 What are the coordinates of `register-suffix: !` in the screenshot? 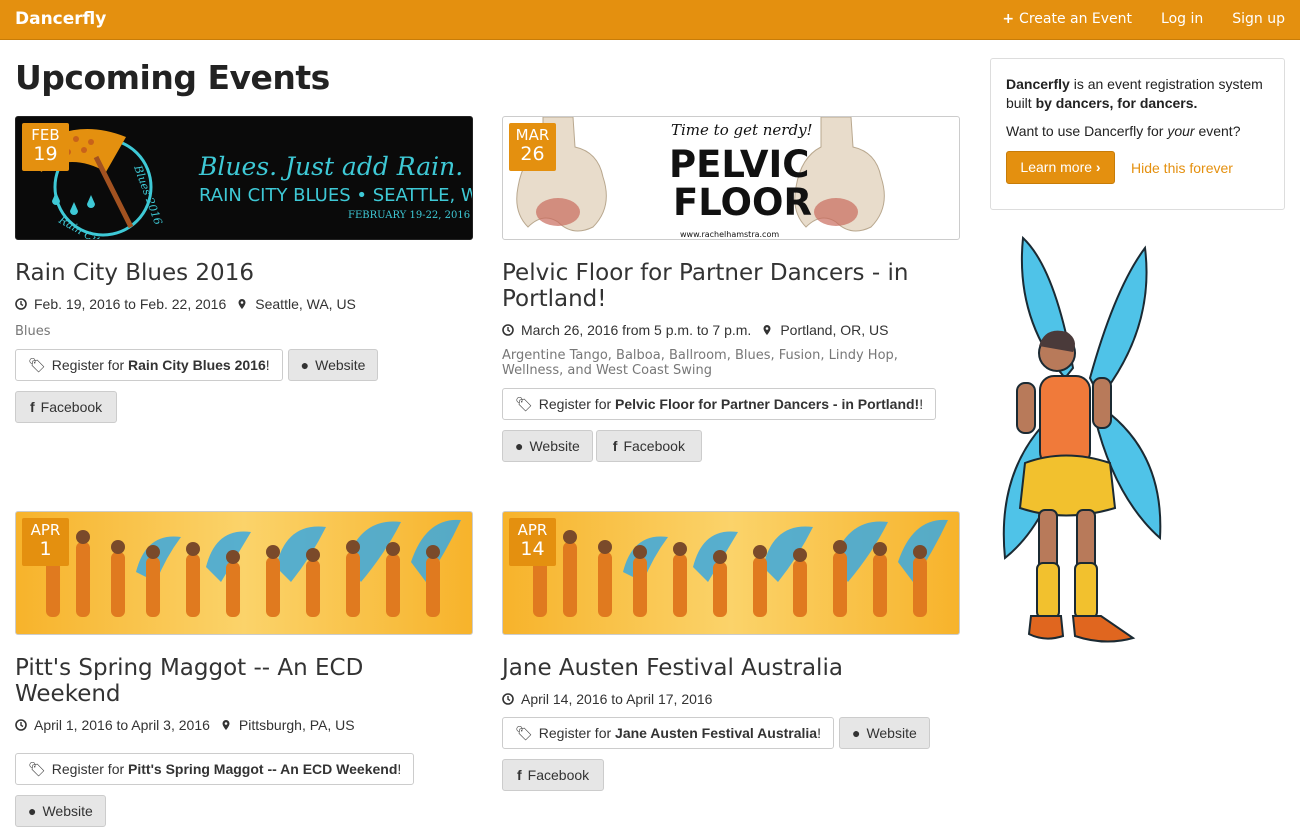 It's located at (399, 769).